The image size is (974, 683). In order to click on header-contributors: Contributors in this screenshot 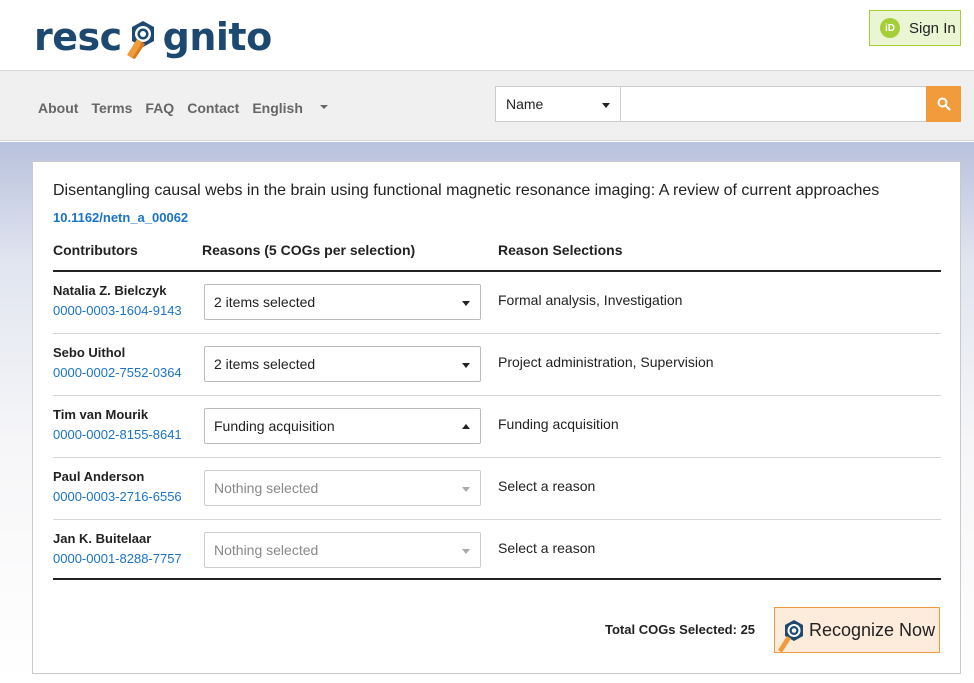, I will do `click(95, 250)`.